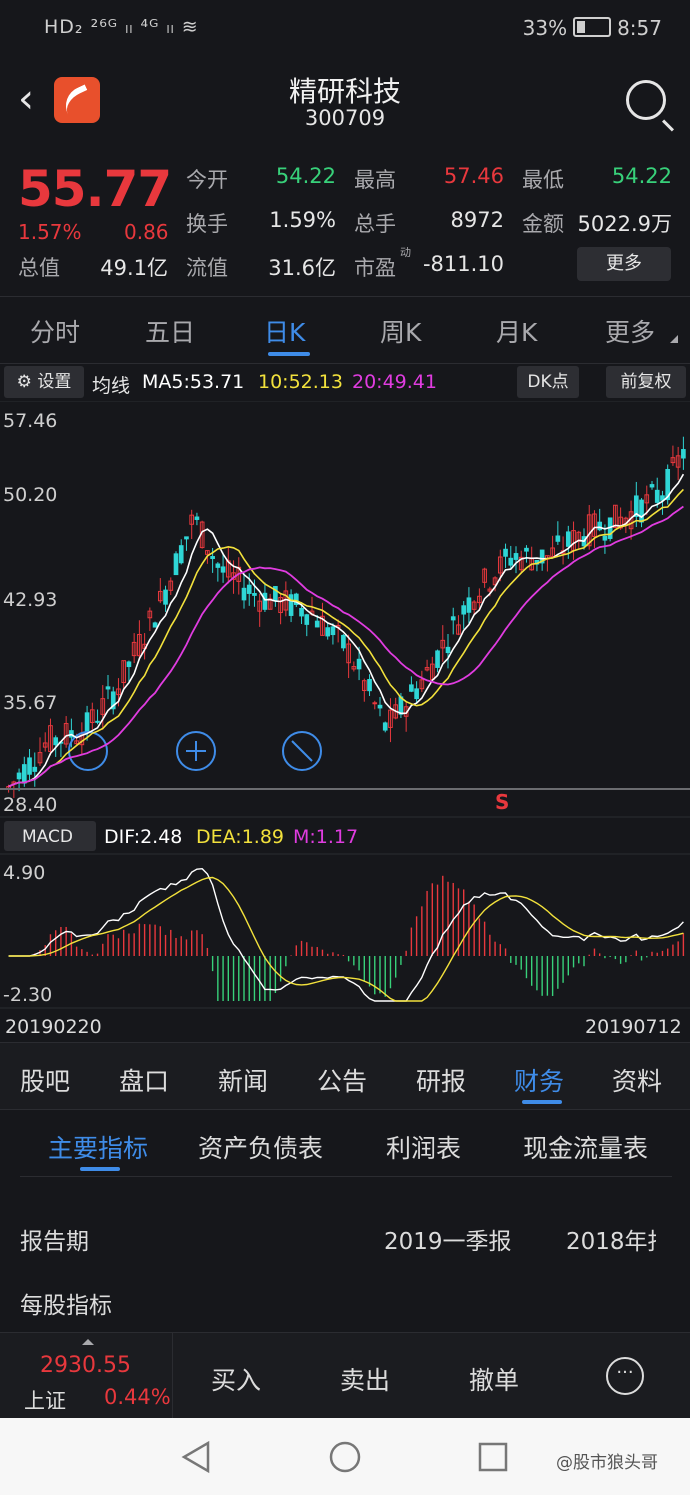 The image size is (690, 1495). What do you see at coordinates (502, 802) in the screenshot?
I see `sell-signal: S` at bounding box center [502, 802].